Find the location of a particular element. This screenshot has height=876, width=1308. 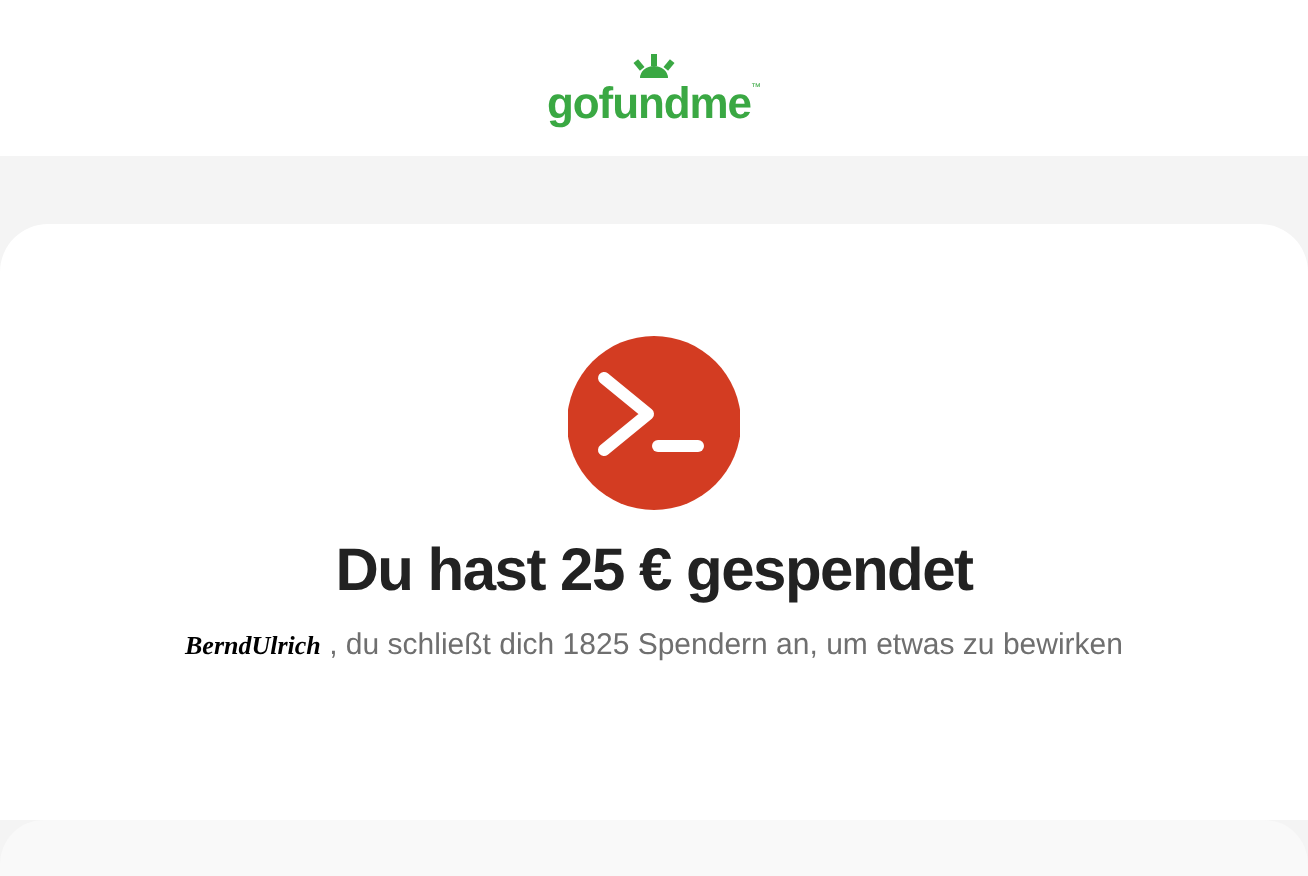

confirmation-message: BerndUlrich , du schließt dich 1825 Spendern an, um etwas zu bewirken is located at coordinates (654, 645).